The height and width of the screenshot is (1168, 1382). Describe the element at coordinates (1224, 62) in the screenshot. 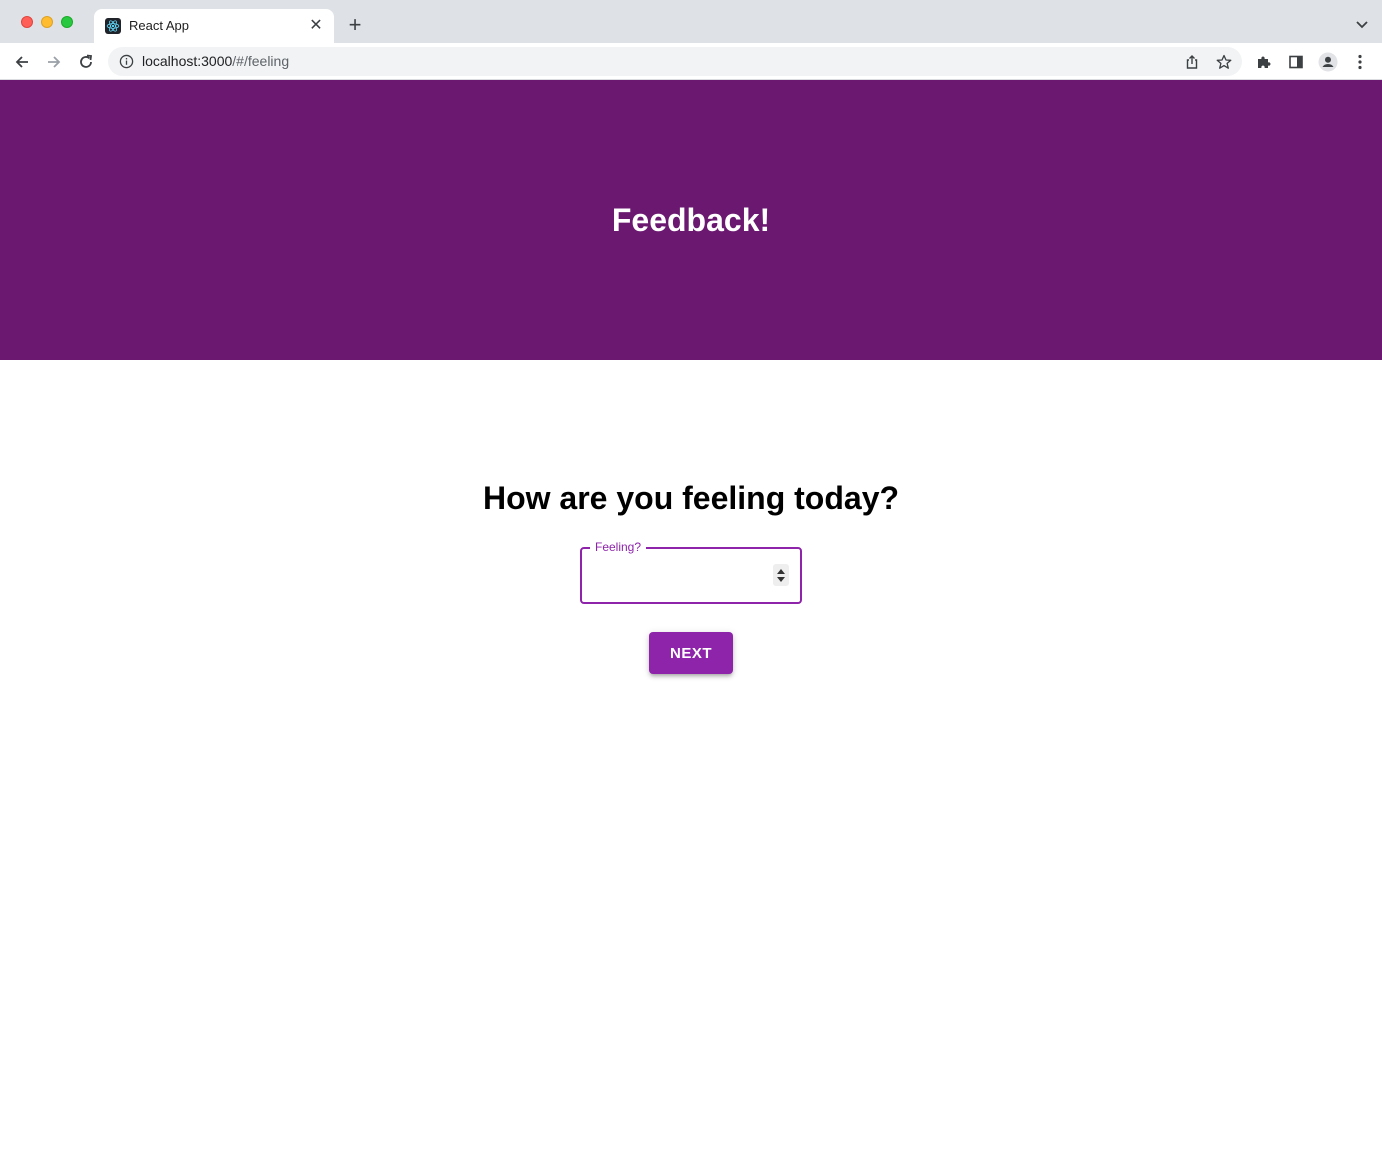

I see `star-icon` at that location.